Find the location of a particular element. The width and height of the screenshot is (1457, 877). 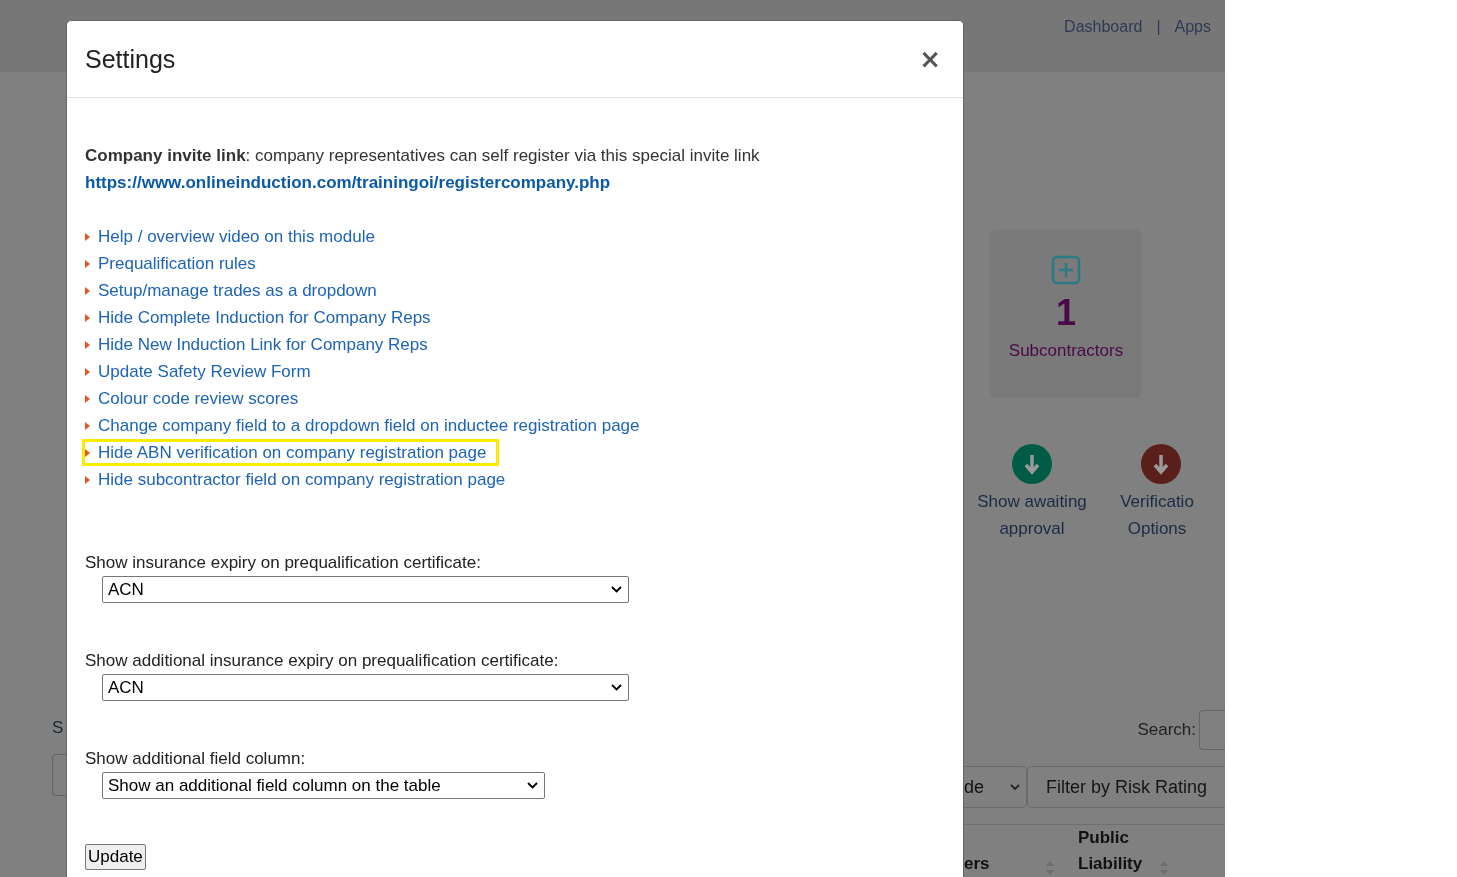

settings-link: Hide subcontractor field on company registration page is located at coordinates (302, 479).